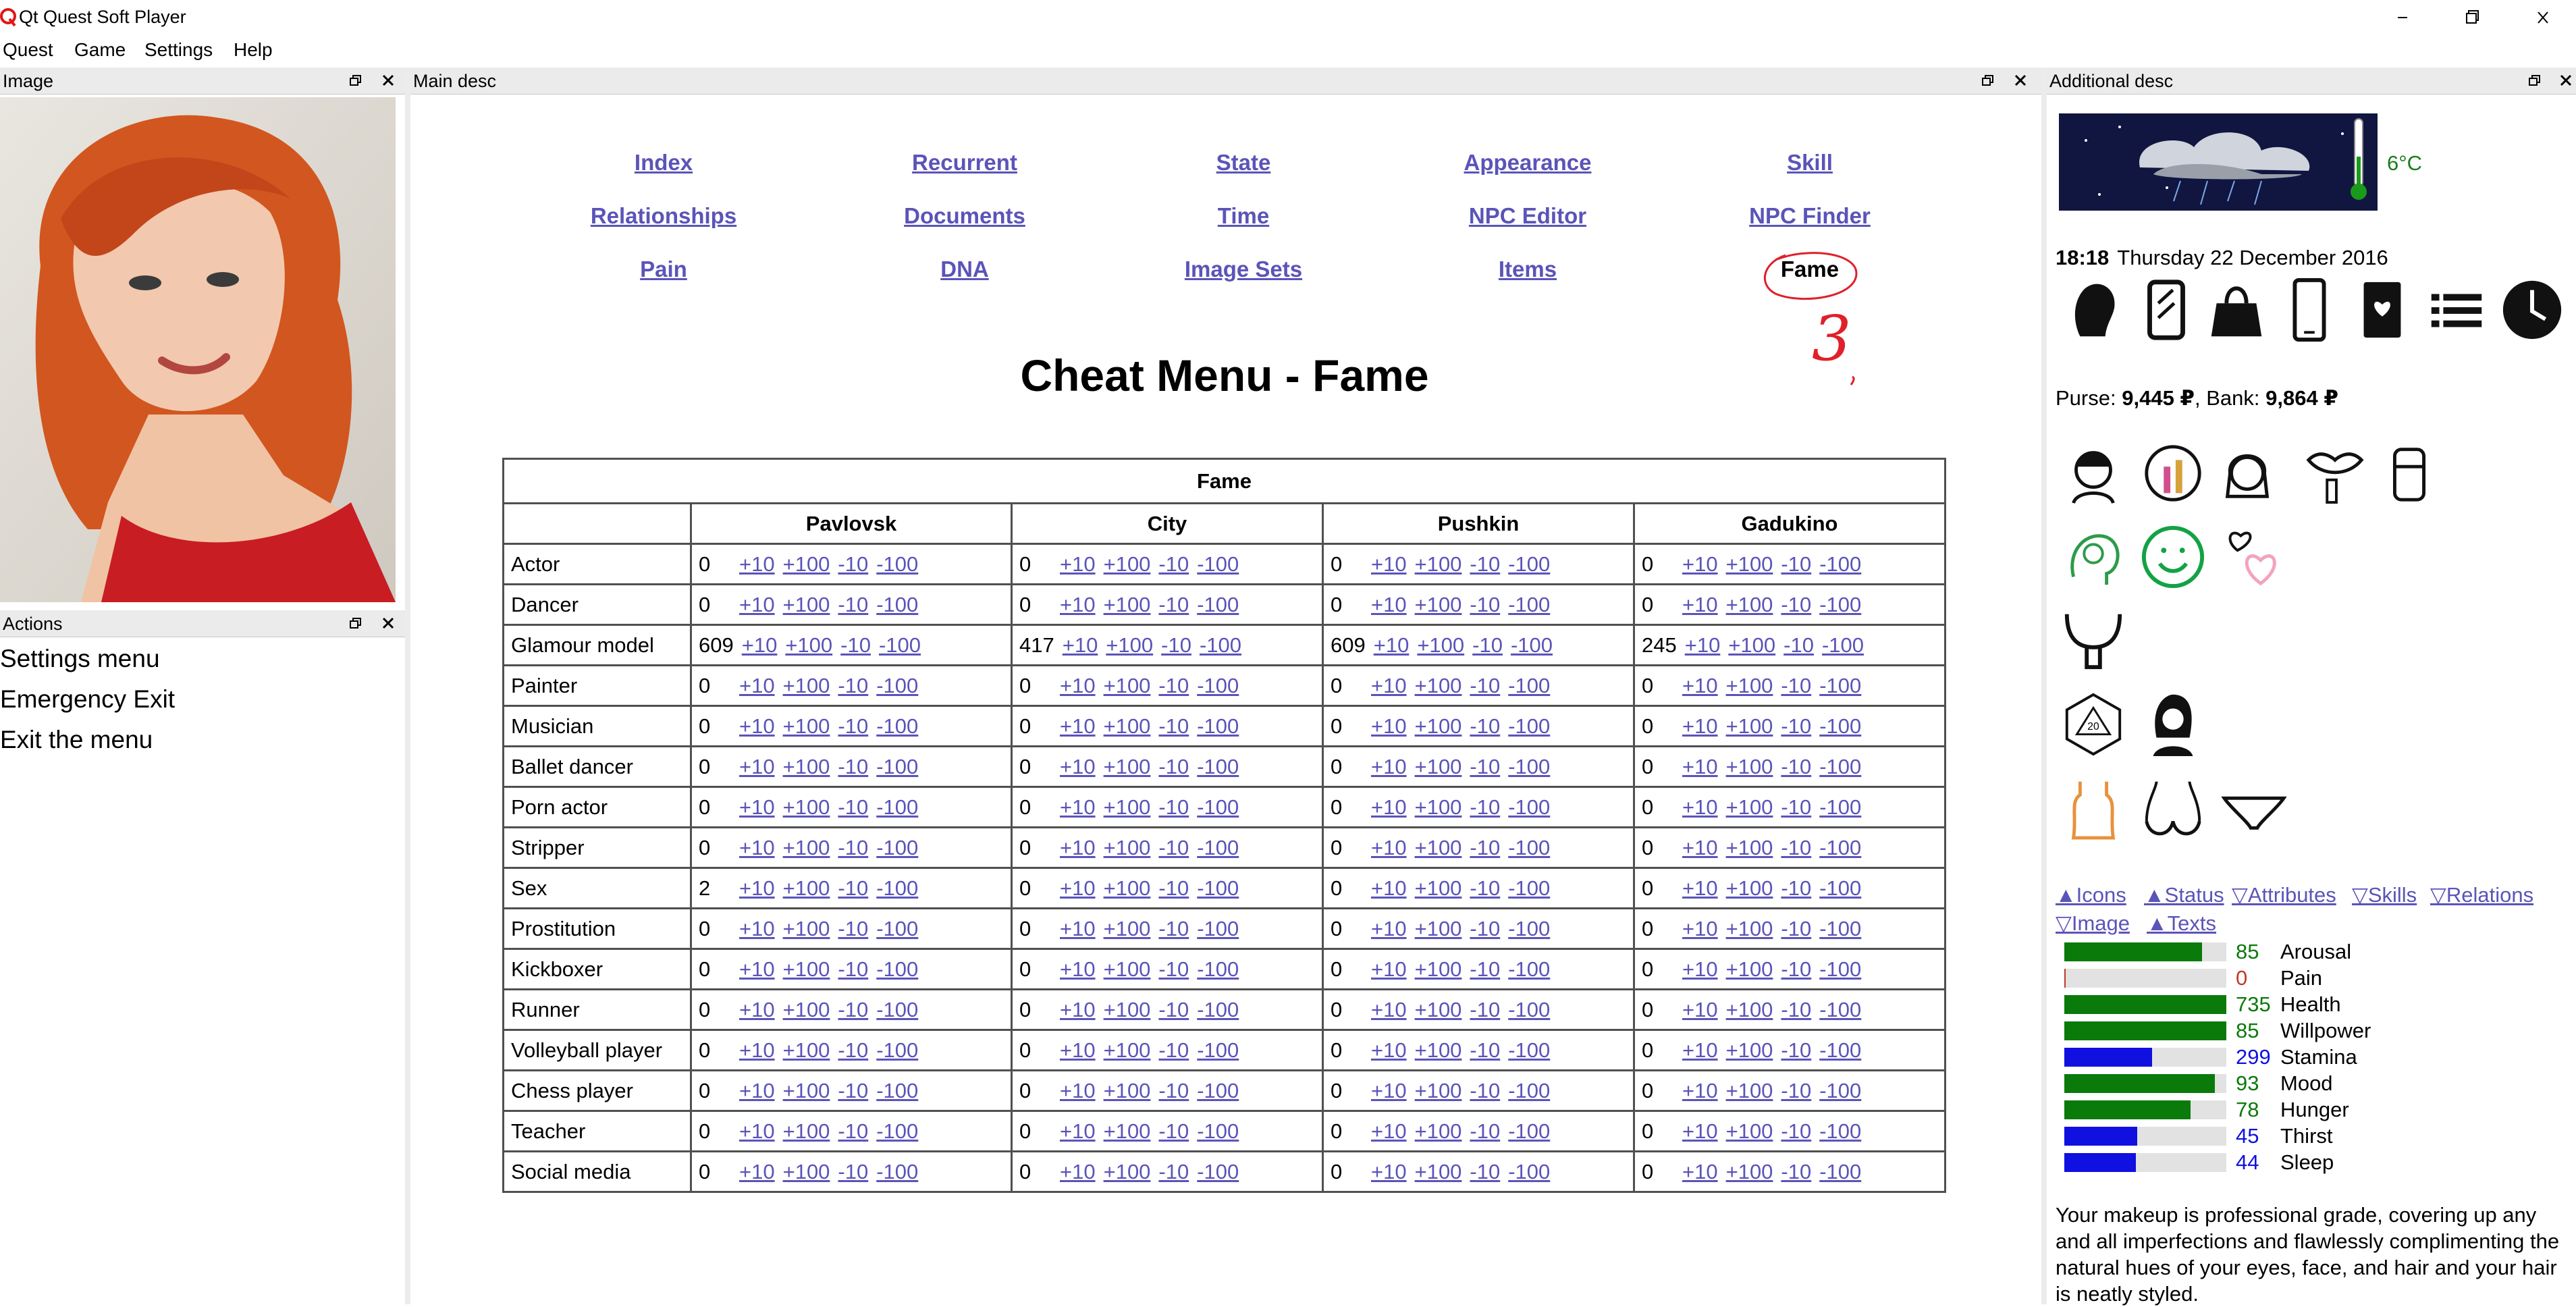 Image resolution: width=2576 pixels, height=1307 pixels. What do you see at coordinates (2384, 895) in the screenshot?
I see `toggle-skills: ▽Skills` at bounding box center [2384, 895].